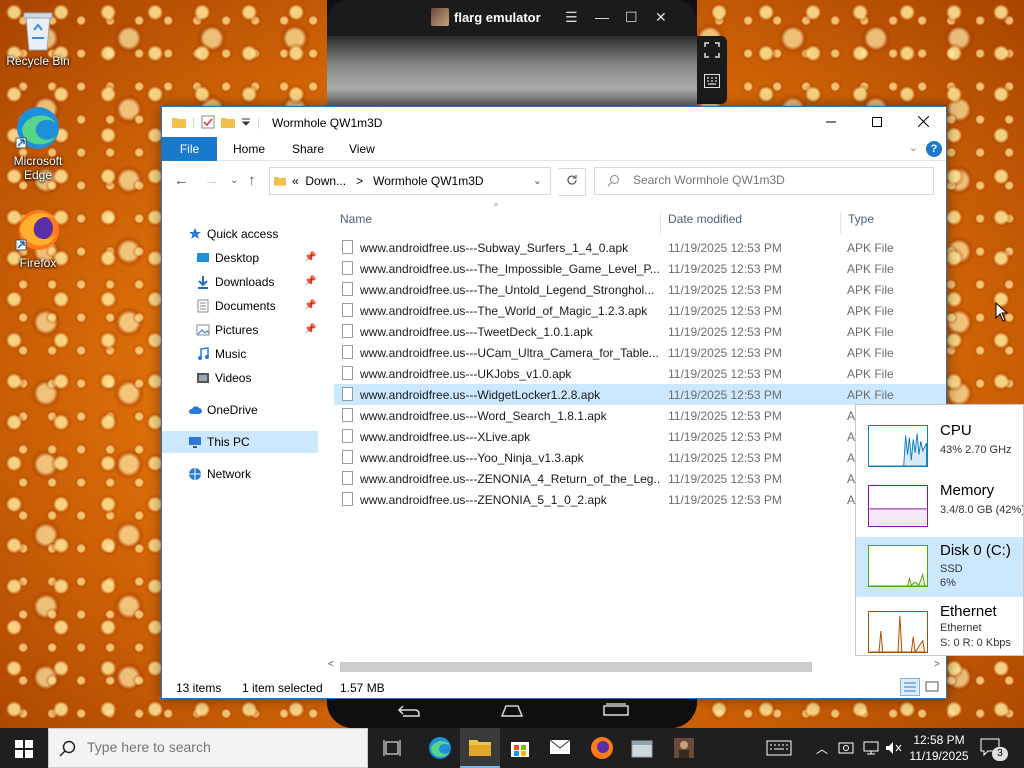 This screenshot has width=1024, height=768. I want to click on address-dropdown-chevron-icon: ⌄, so click(537, 180).